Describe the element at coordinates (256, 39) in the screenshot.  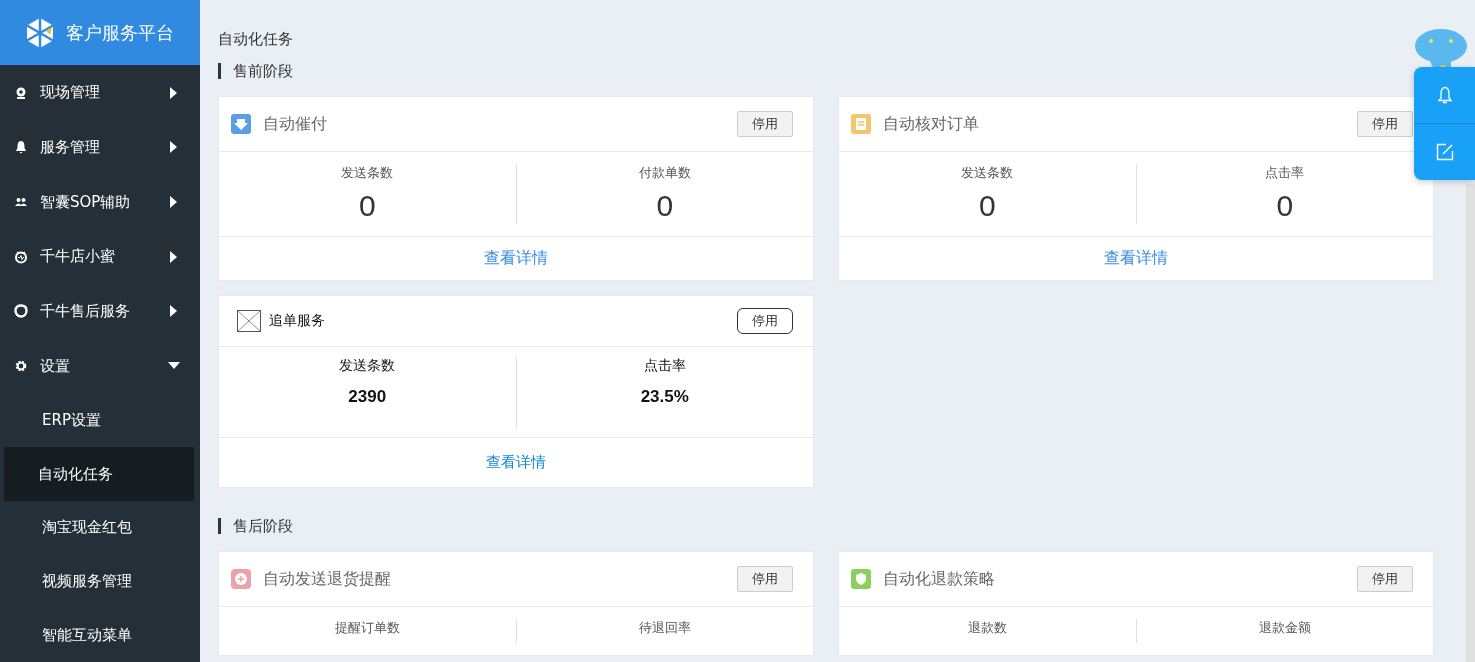
I see `page-title: 自动化任务` at that location.